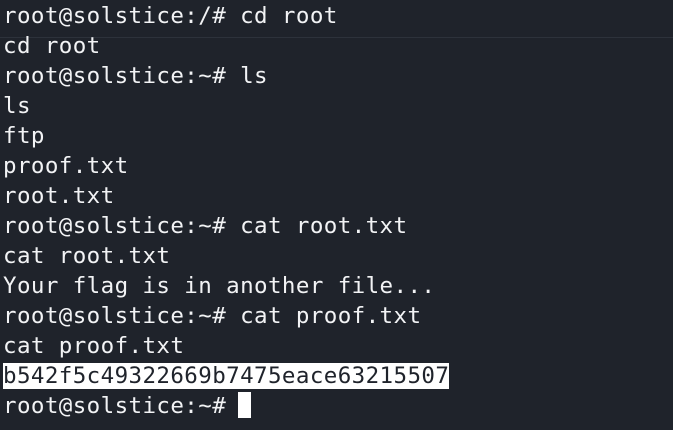  I want to click on terminal-line-flag: b542f5c49322669b7475eace63215507, so click(336, 376).